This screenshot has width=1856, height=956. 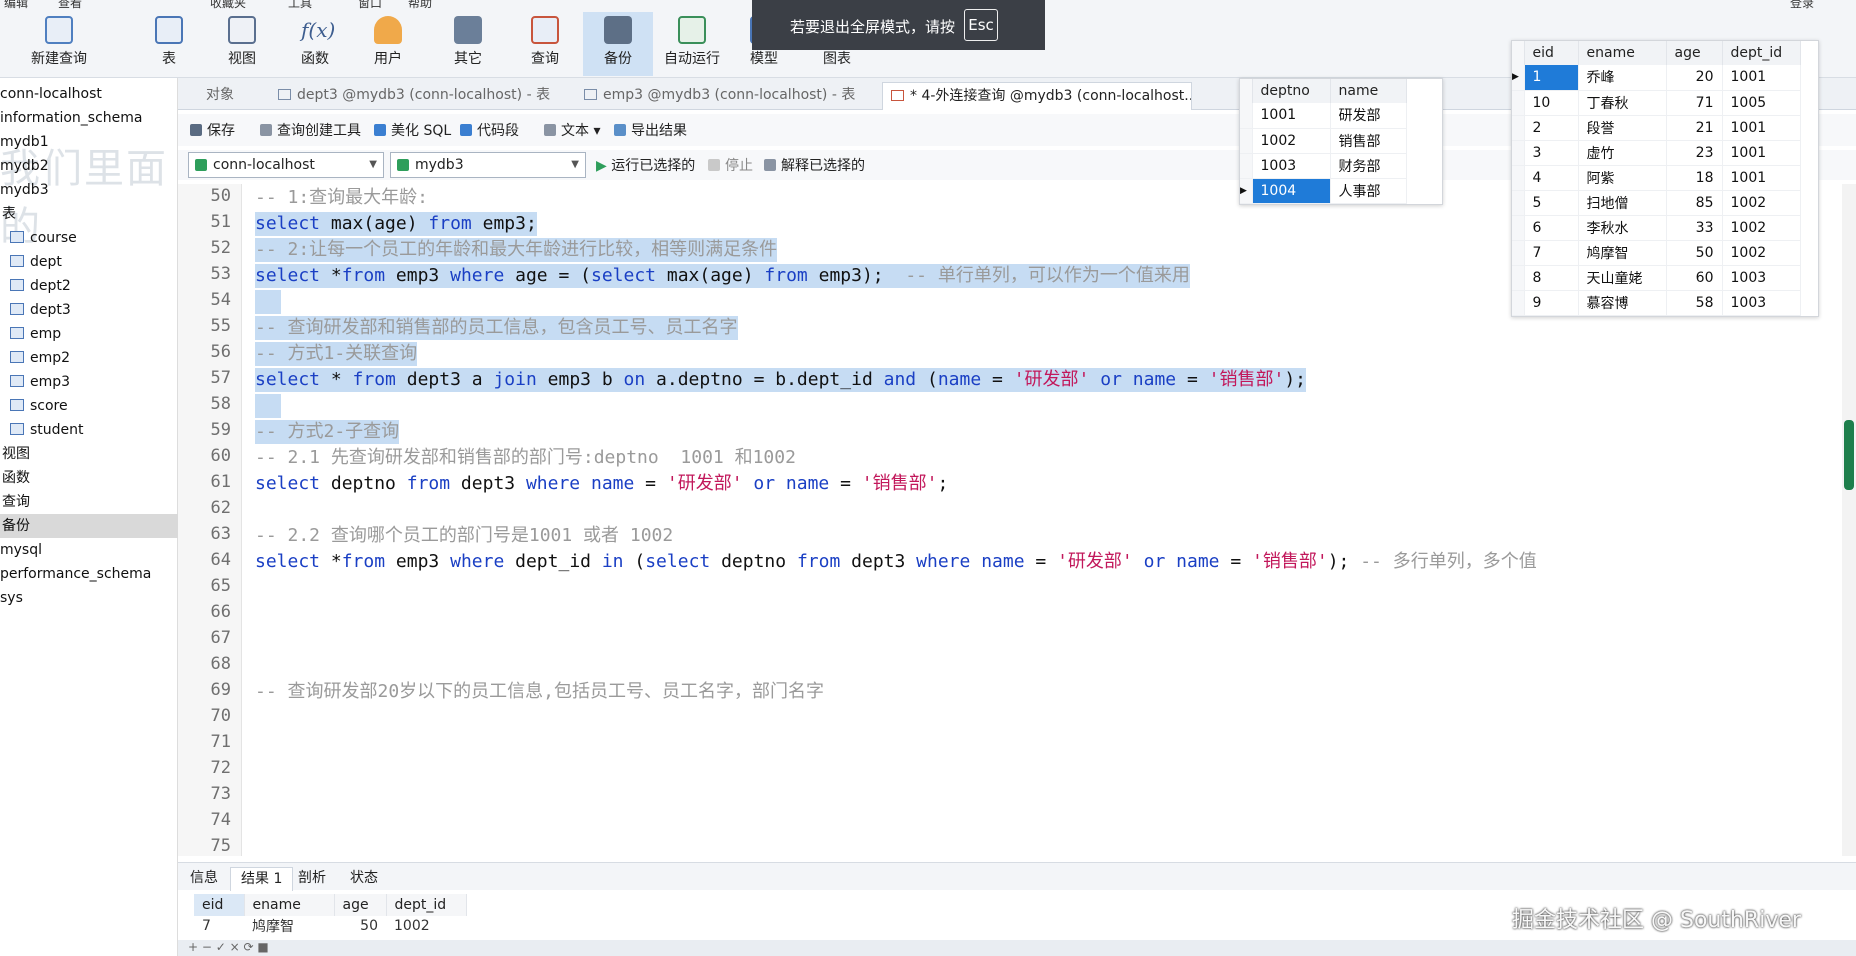 I want to click on table-cell: 8, so click(x=1551, y=278).